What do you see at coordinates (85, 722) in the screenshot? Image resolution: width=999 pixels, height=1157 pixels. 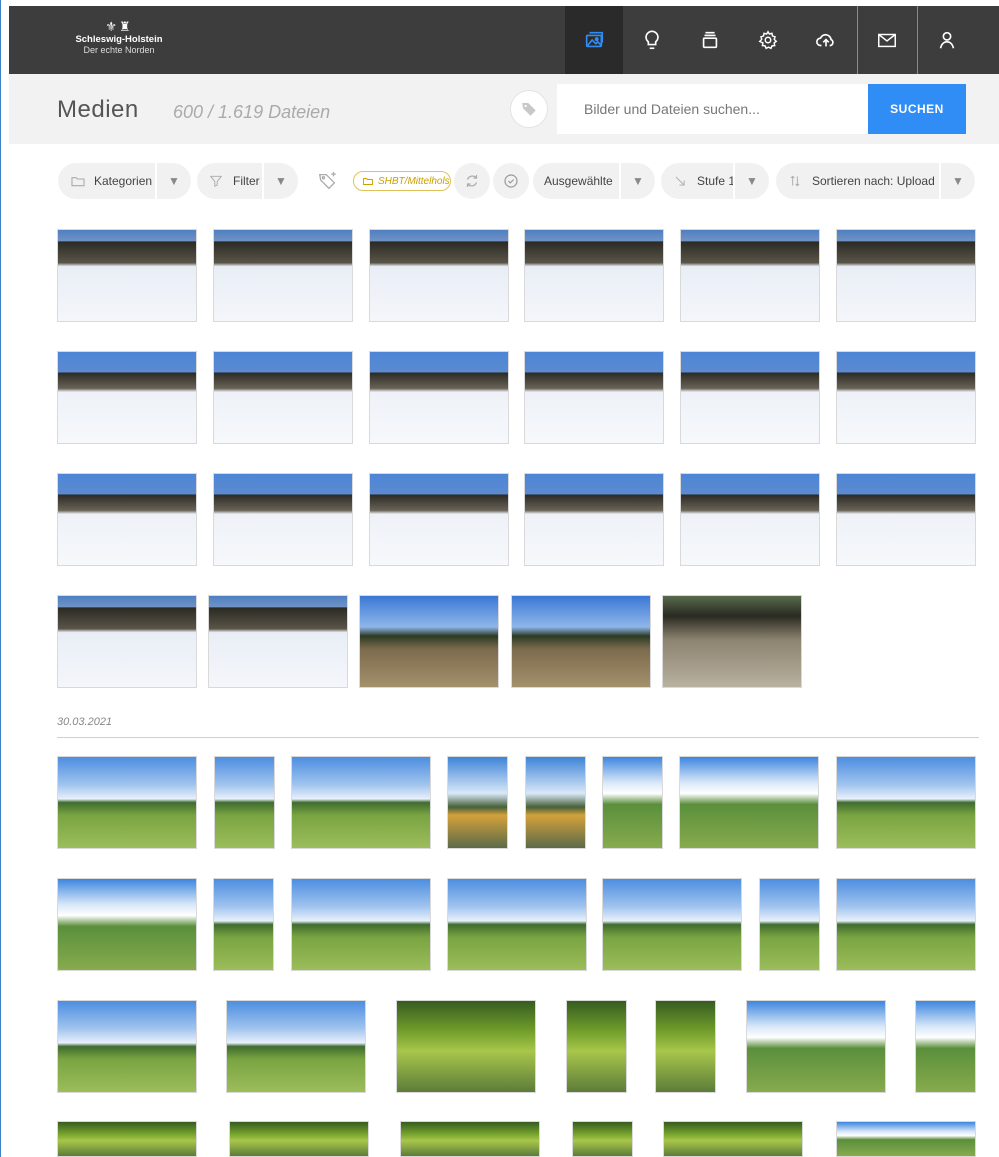 I see `section-date: 30.03.2021` at bounding box center [85, 722].